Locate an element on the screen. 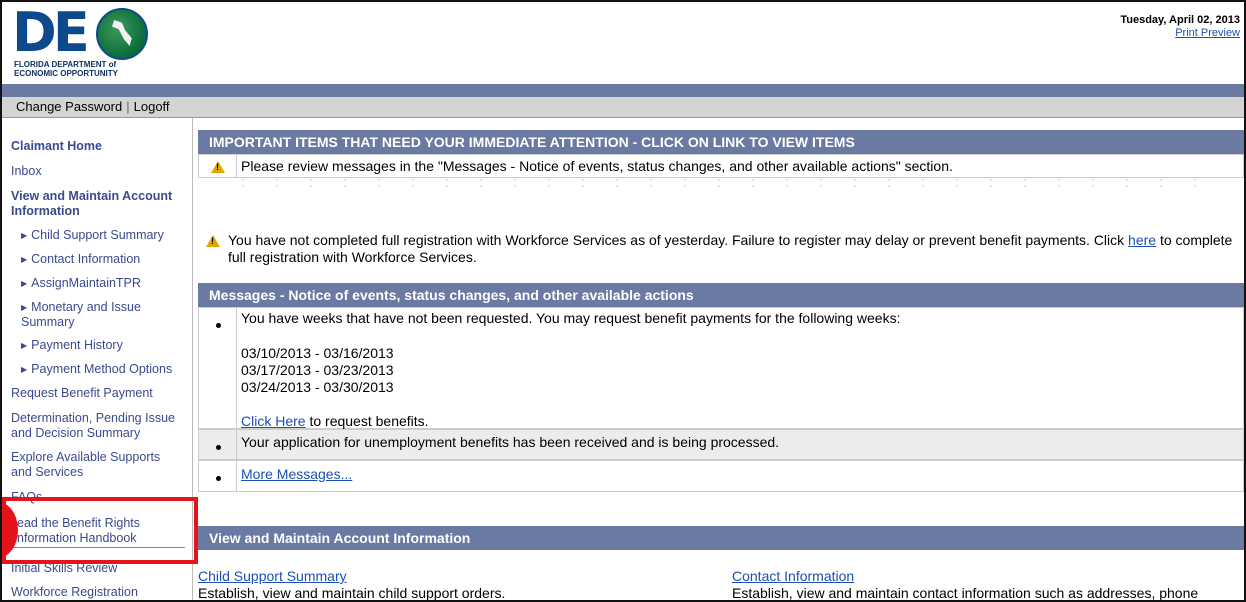 The height and width of the screenshot is (602, 1246). header-divider-bar is located at coordinates (623, 90).